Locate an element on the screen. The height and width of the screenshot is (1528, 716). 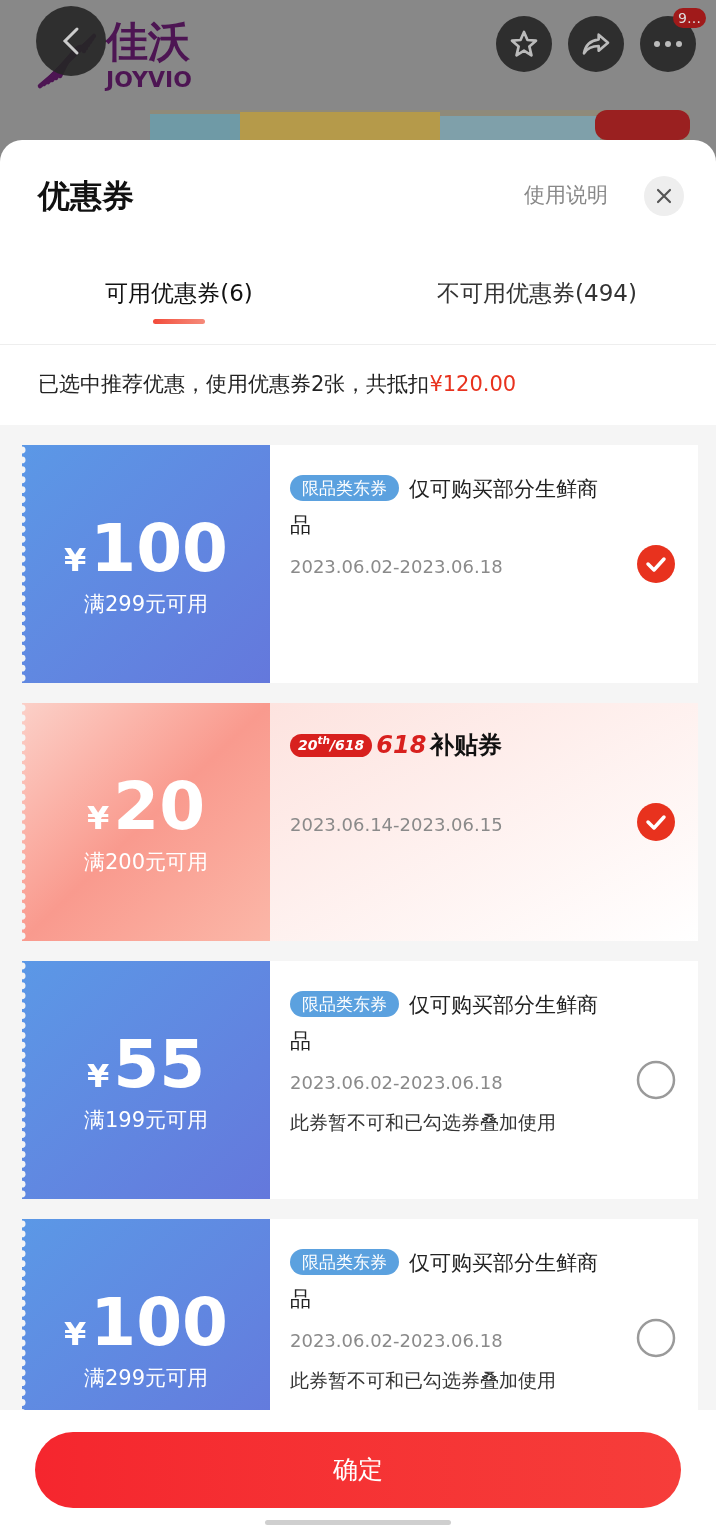
close-icon is located at coordinates (664, 196).